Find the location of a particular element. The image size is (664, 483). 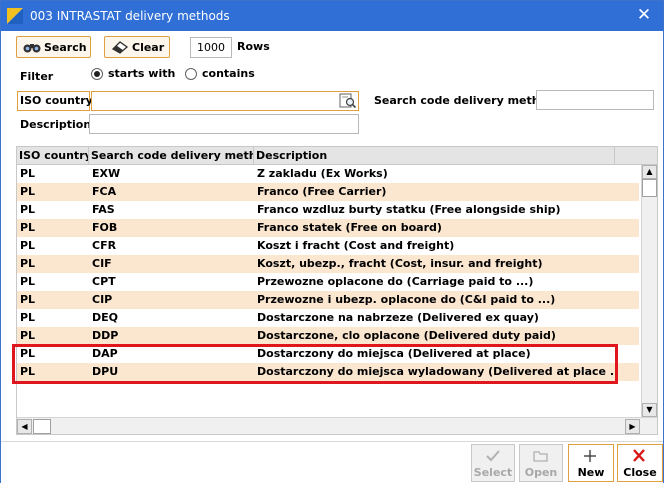

binoculars-icon is located at coordinates (32, 48).